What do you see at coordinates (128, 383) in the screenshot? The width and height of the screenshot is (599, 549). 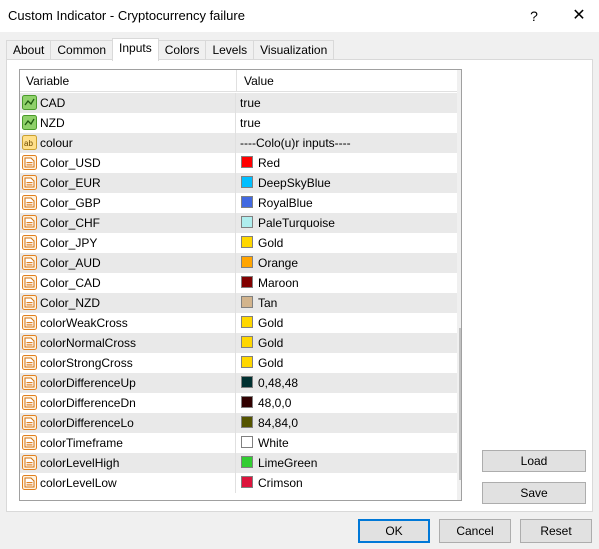 I see `variable-cell: colorDifferenceUp` at bounding box center [128, 383].